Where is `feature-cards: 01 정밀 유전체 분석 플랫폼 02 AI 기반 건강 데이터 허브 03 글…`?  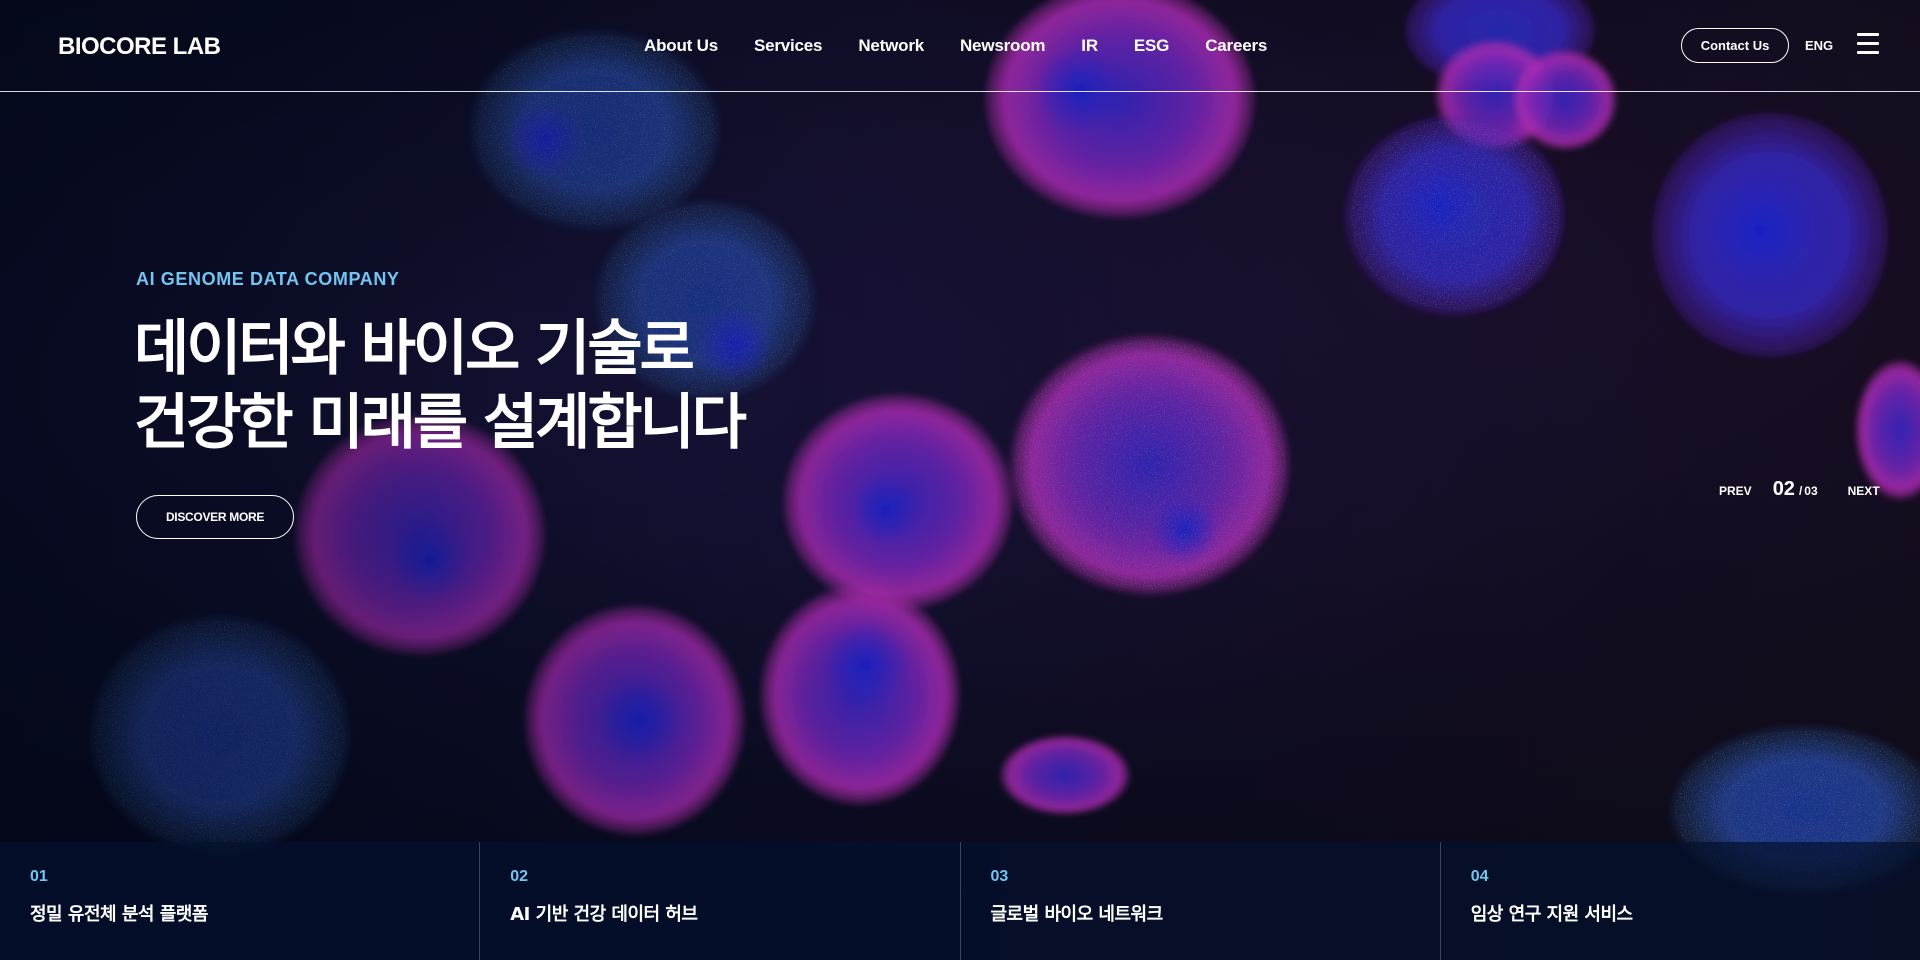
feature-cards: 01 정밀 유전체 분석 플랫폼 02 AI 기반 건강 데이터 허브 03 글… is located at coordinates (960, 901).